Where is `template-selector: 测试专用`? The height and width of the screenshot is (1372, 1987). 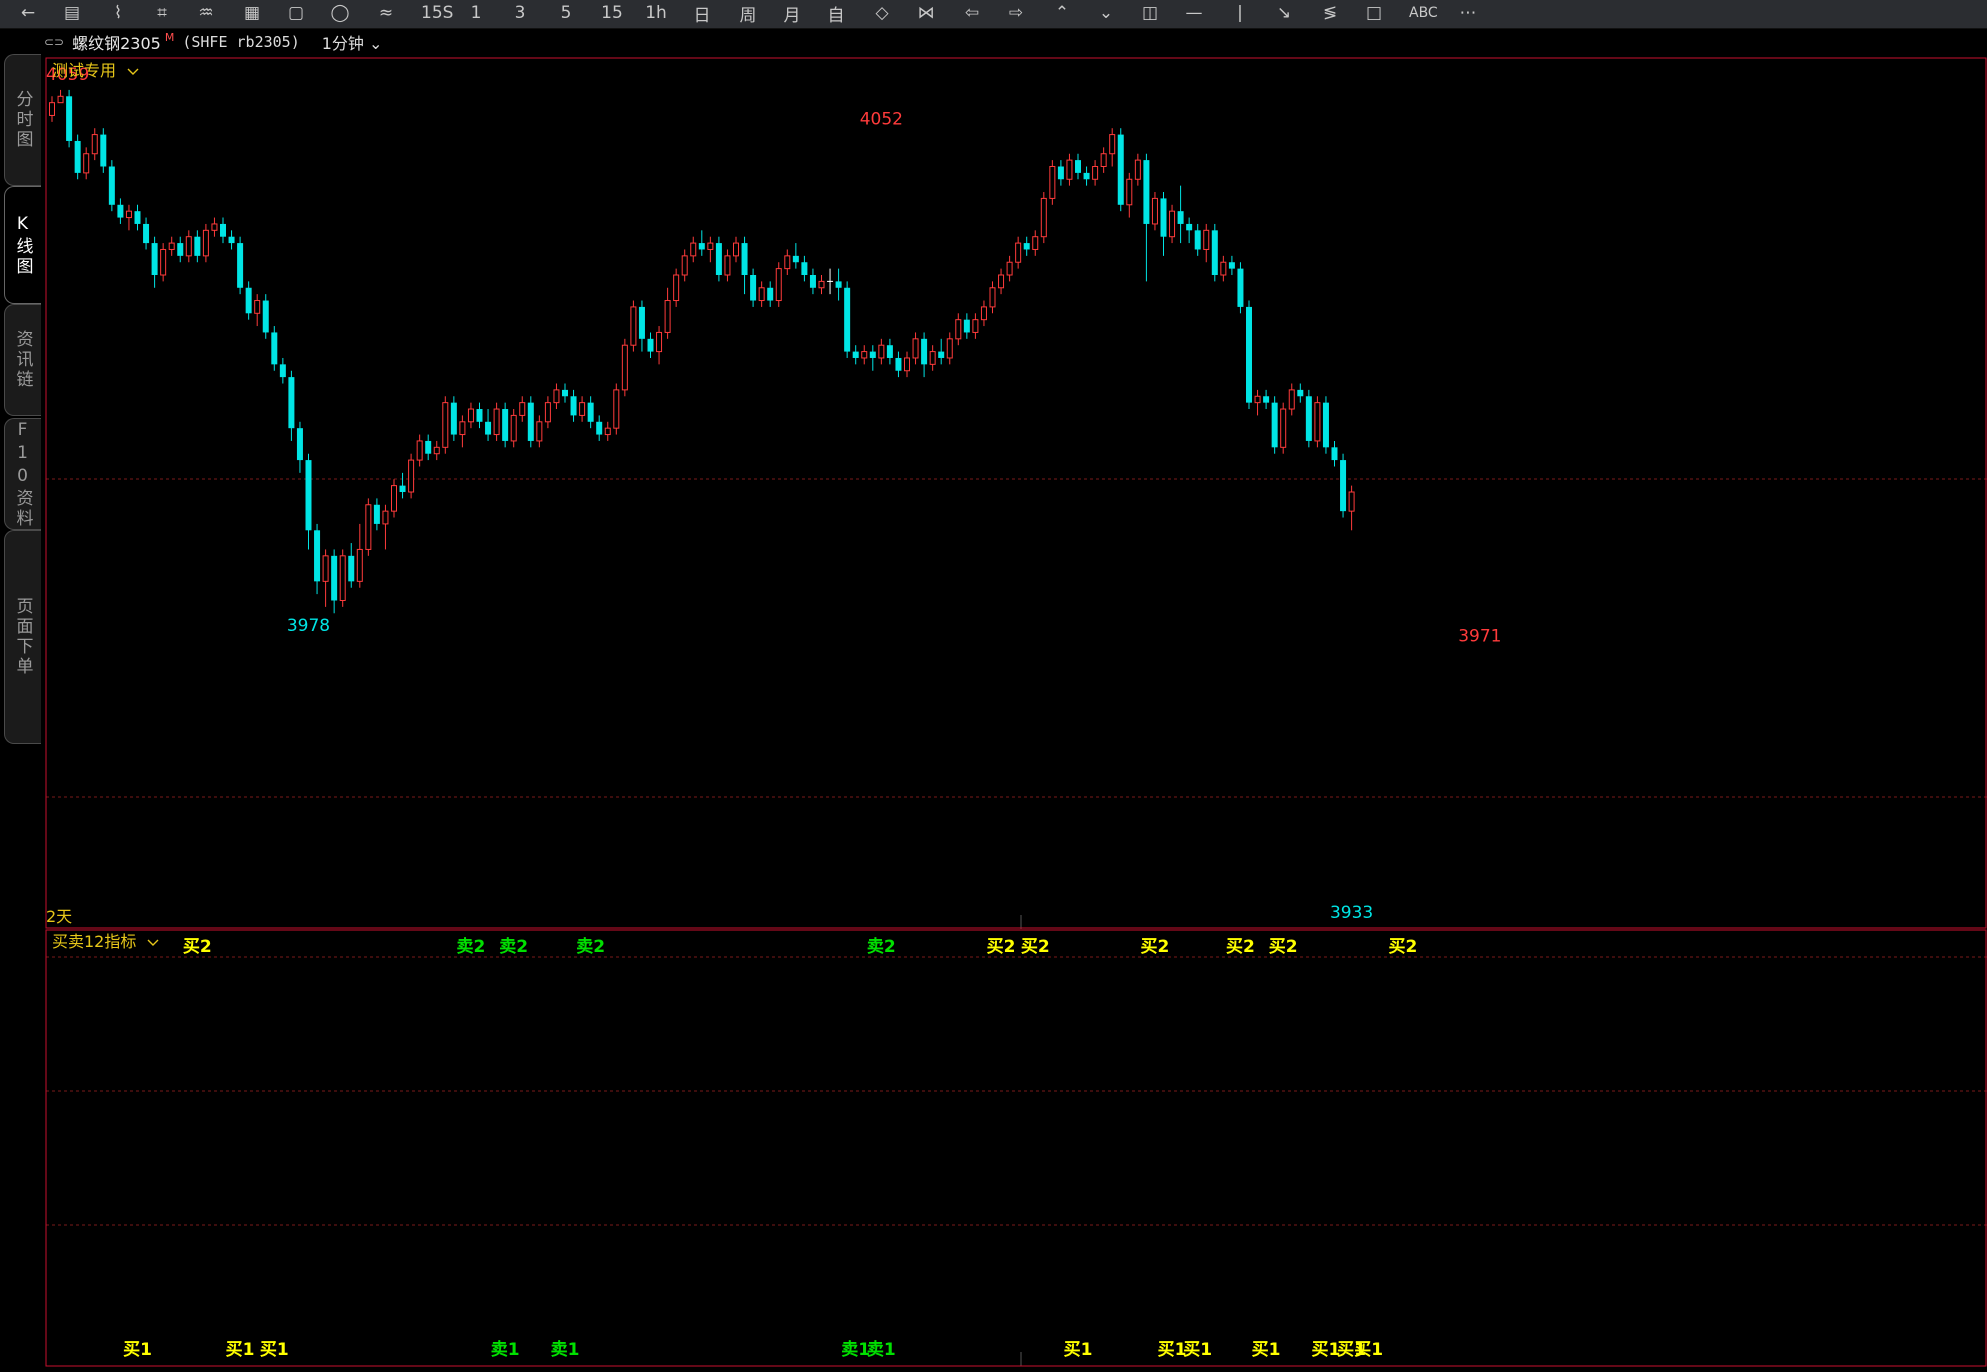
template-selector: 测试专用 is located at coordinates (84, 70).